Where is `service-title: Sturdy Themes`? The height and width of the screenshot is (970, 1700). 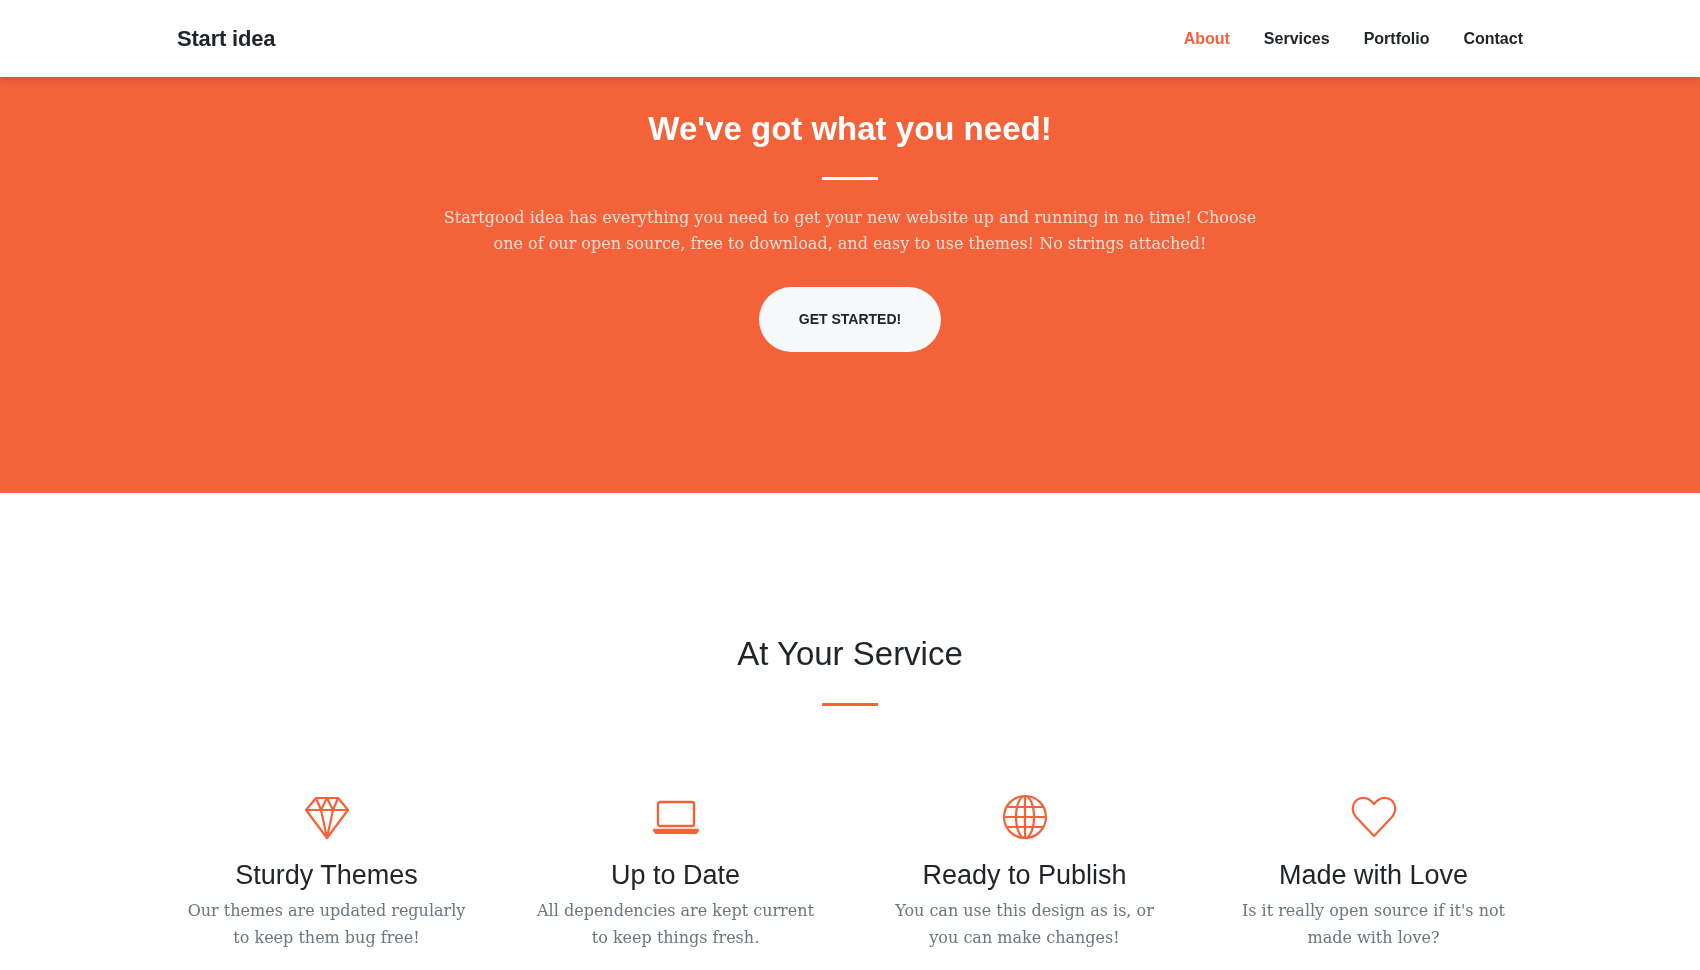 service-title: Sturdy Themes is located at coordinates (326, 875).